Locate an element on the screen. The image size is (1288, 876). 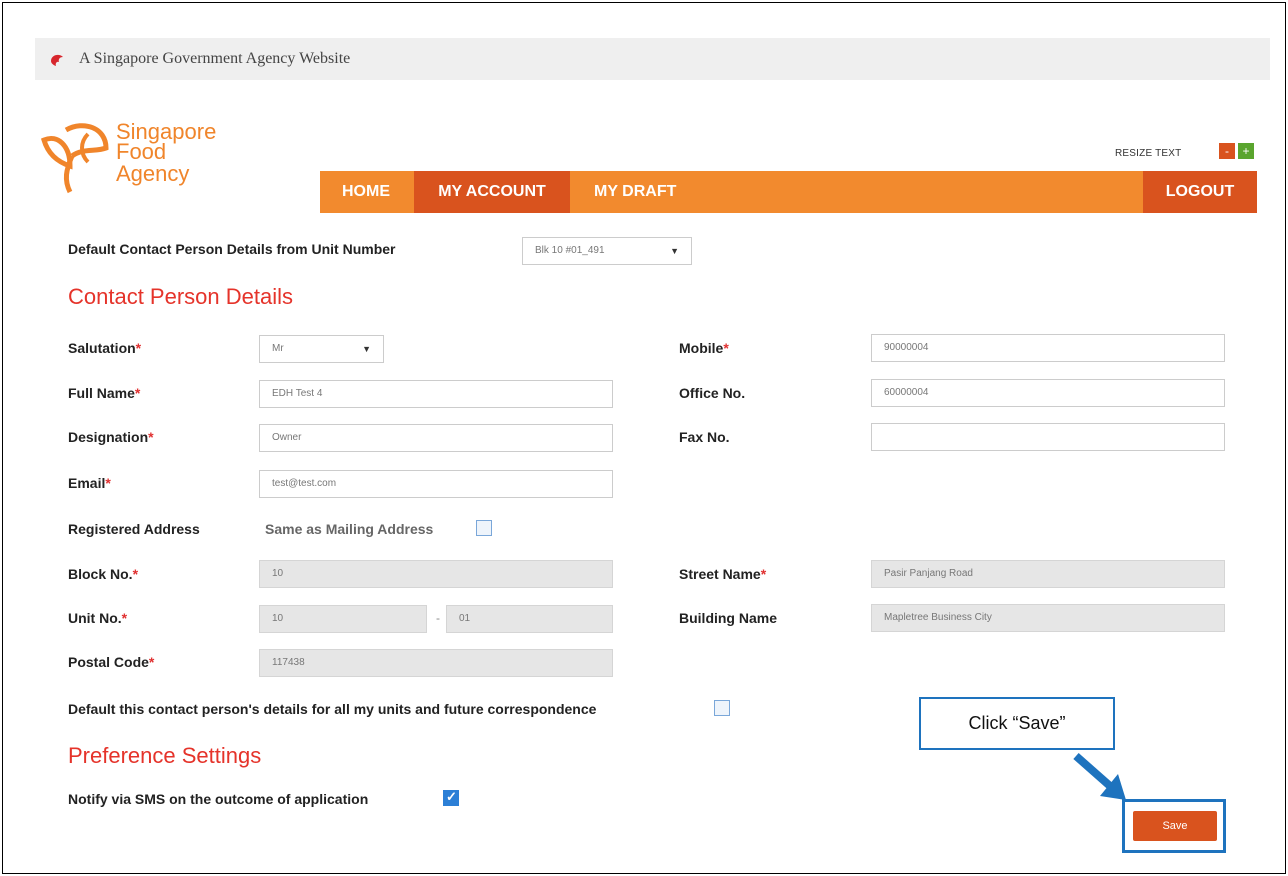
nav-my-draft: MY DRAFT is located at coordinates (635, 192).